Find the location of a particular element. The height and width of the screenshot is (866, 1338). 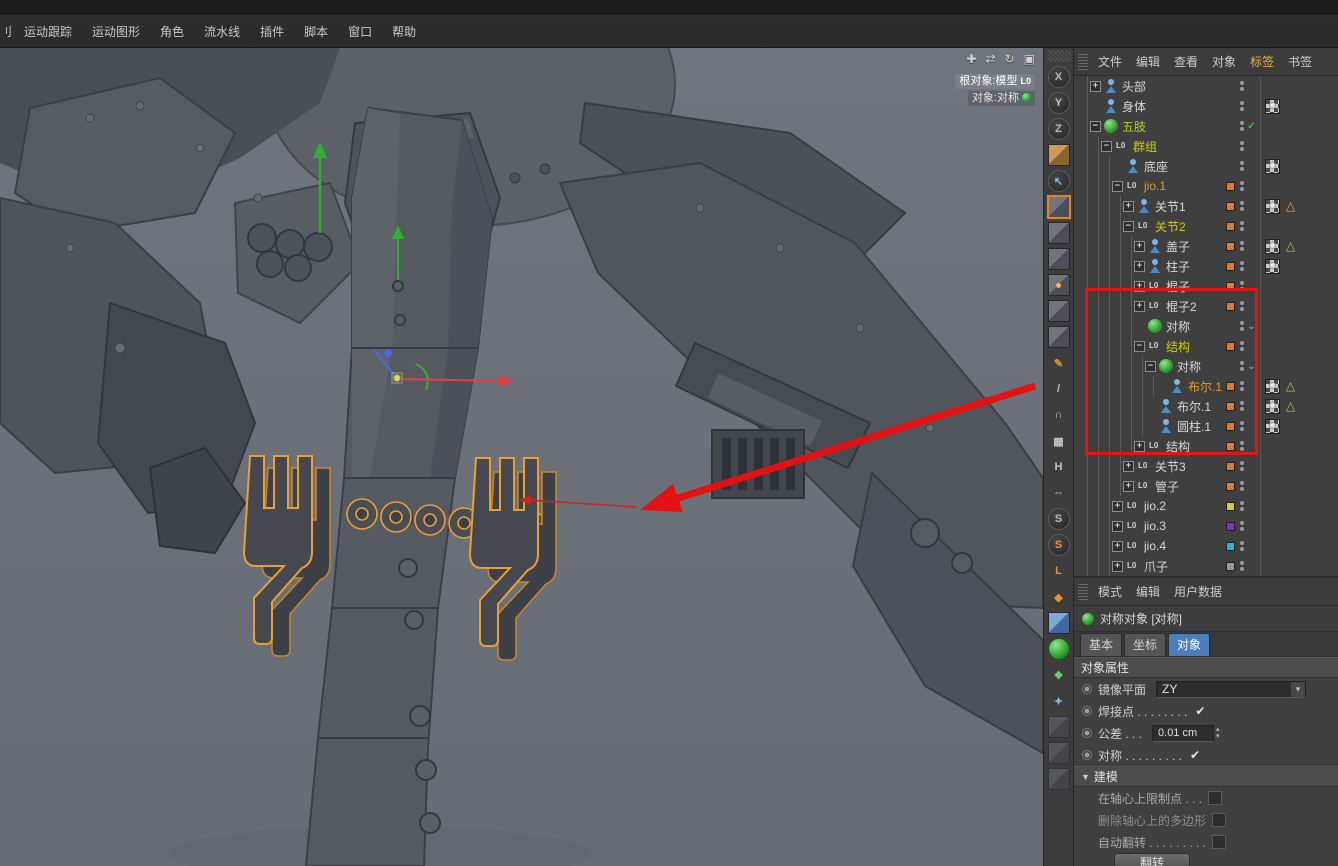

menu-item: 插件 is located at coordinates (272, 31).